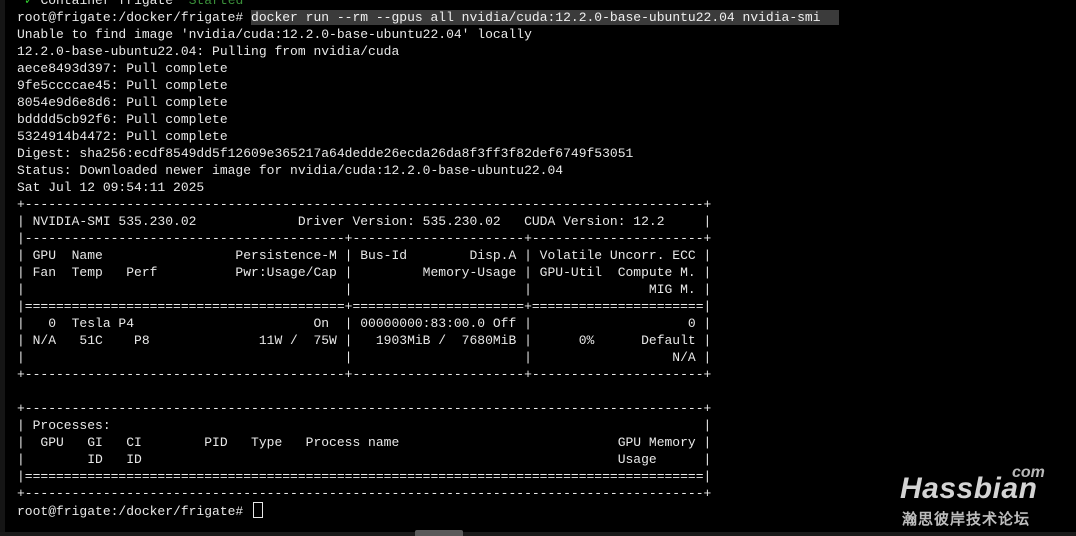 Image resolution: width=1076 pixels, height=536 pixels. What do you see at coordinates (134, 511) in the screenshot?
I see `shell-prompt-final: root@frigate:/docker/frigate#` at bounding box center [134, 511].